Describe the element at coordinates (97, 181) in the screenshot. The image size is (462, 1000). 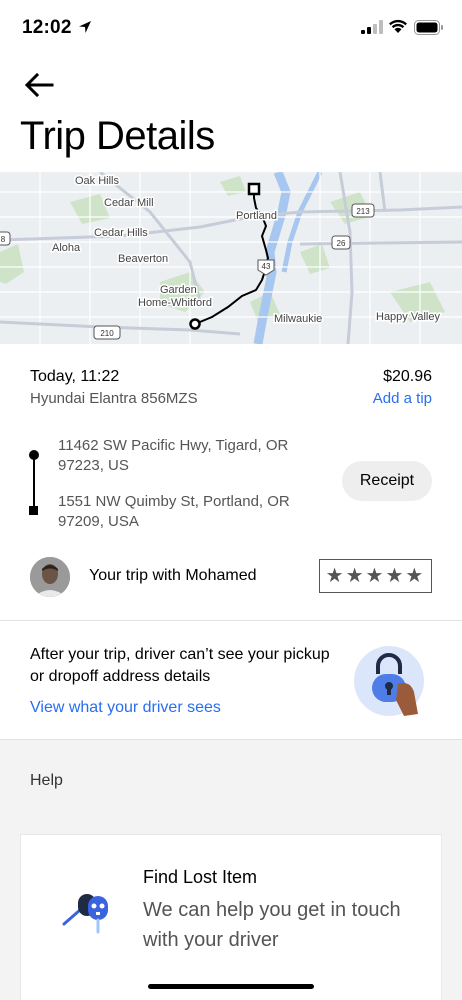
I see `svg-text: Oak Hills` at that location.